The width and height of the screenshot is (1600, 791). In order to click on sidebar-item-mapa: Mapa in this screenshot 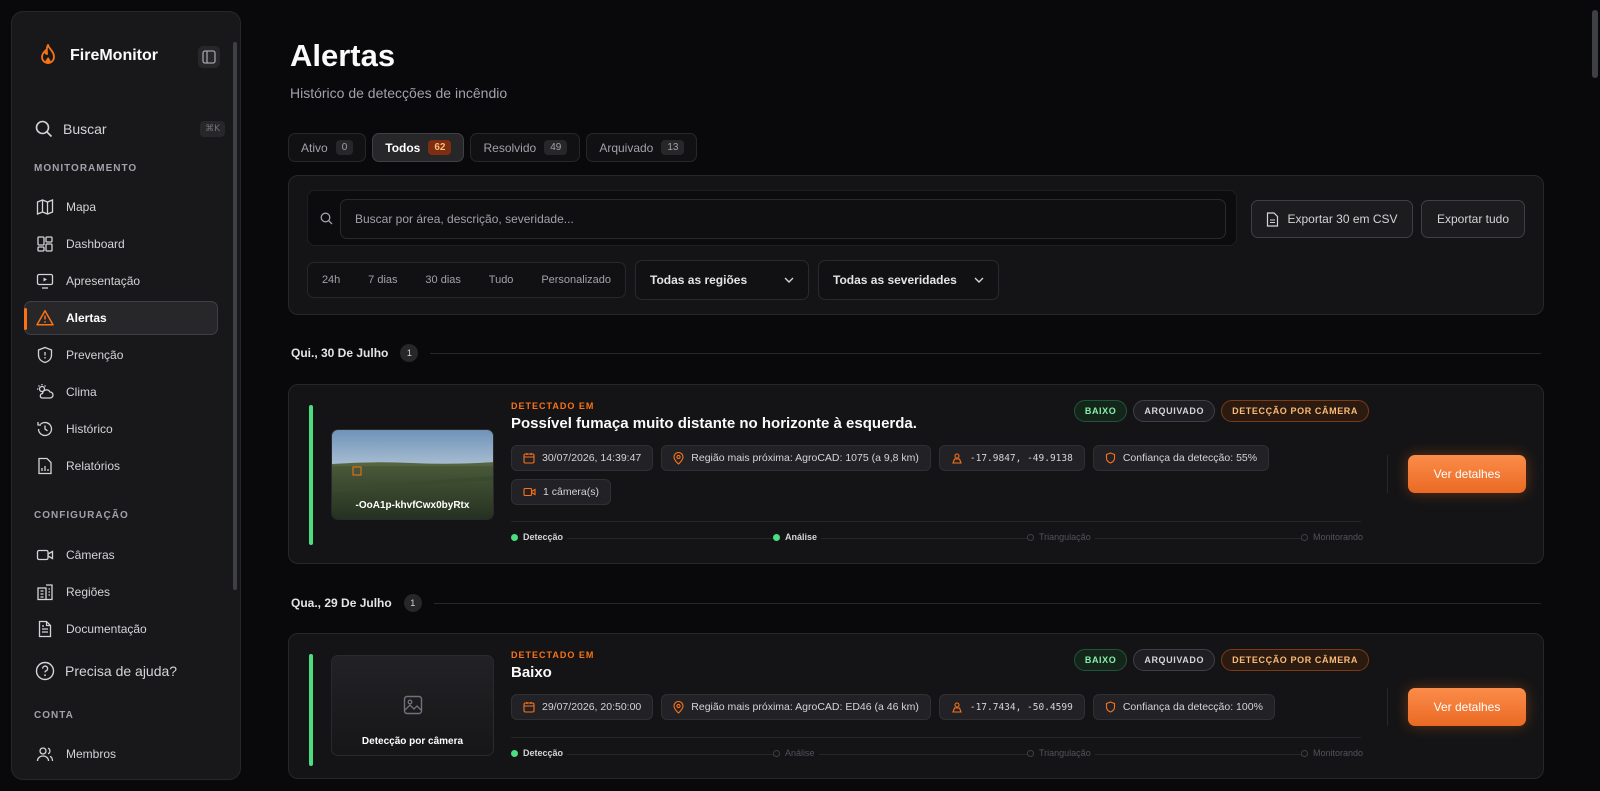, I will do `click(121, 207)`.